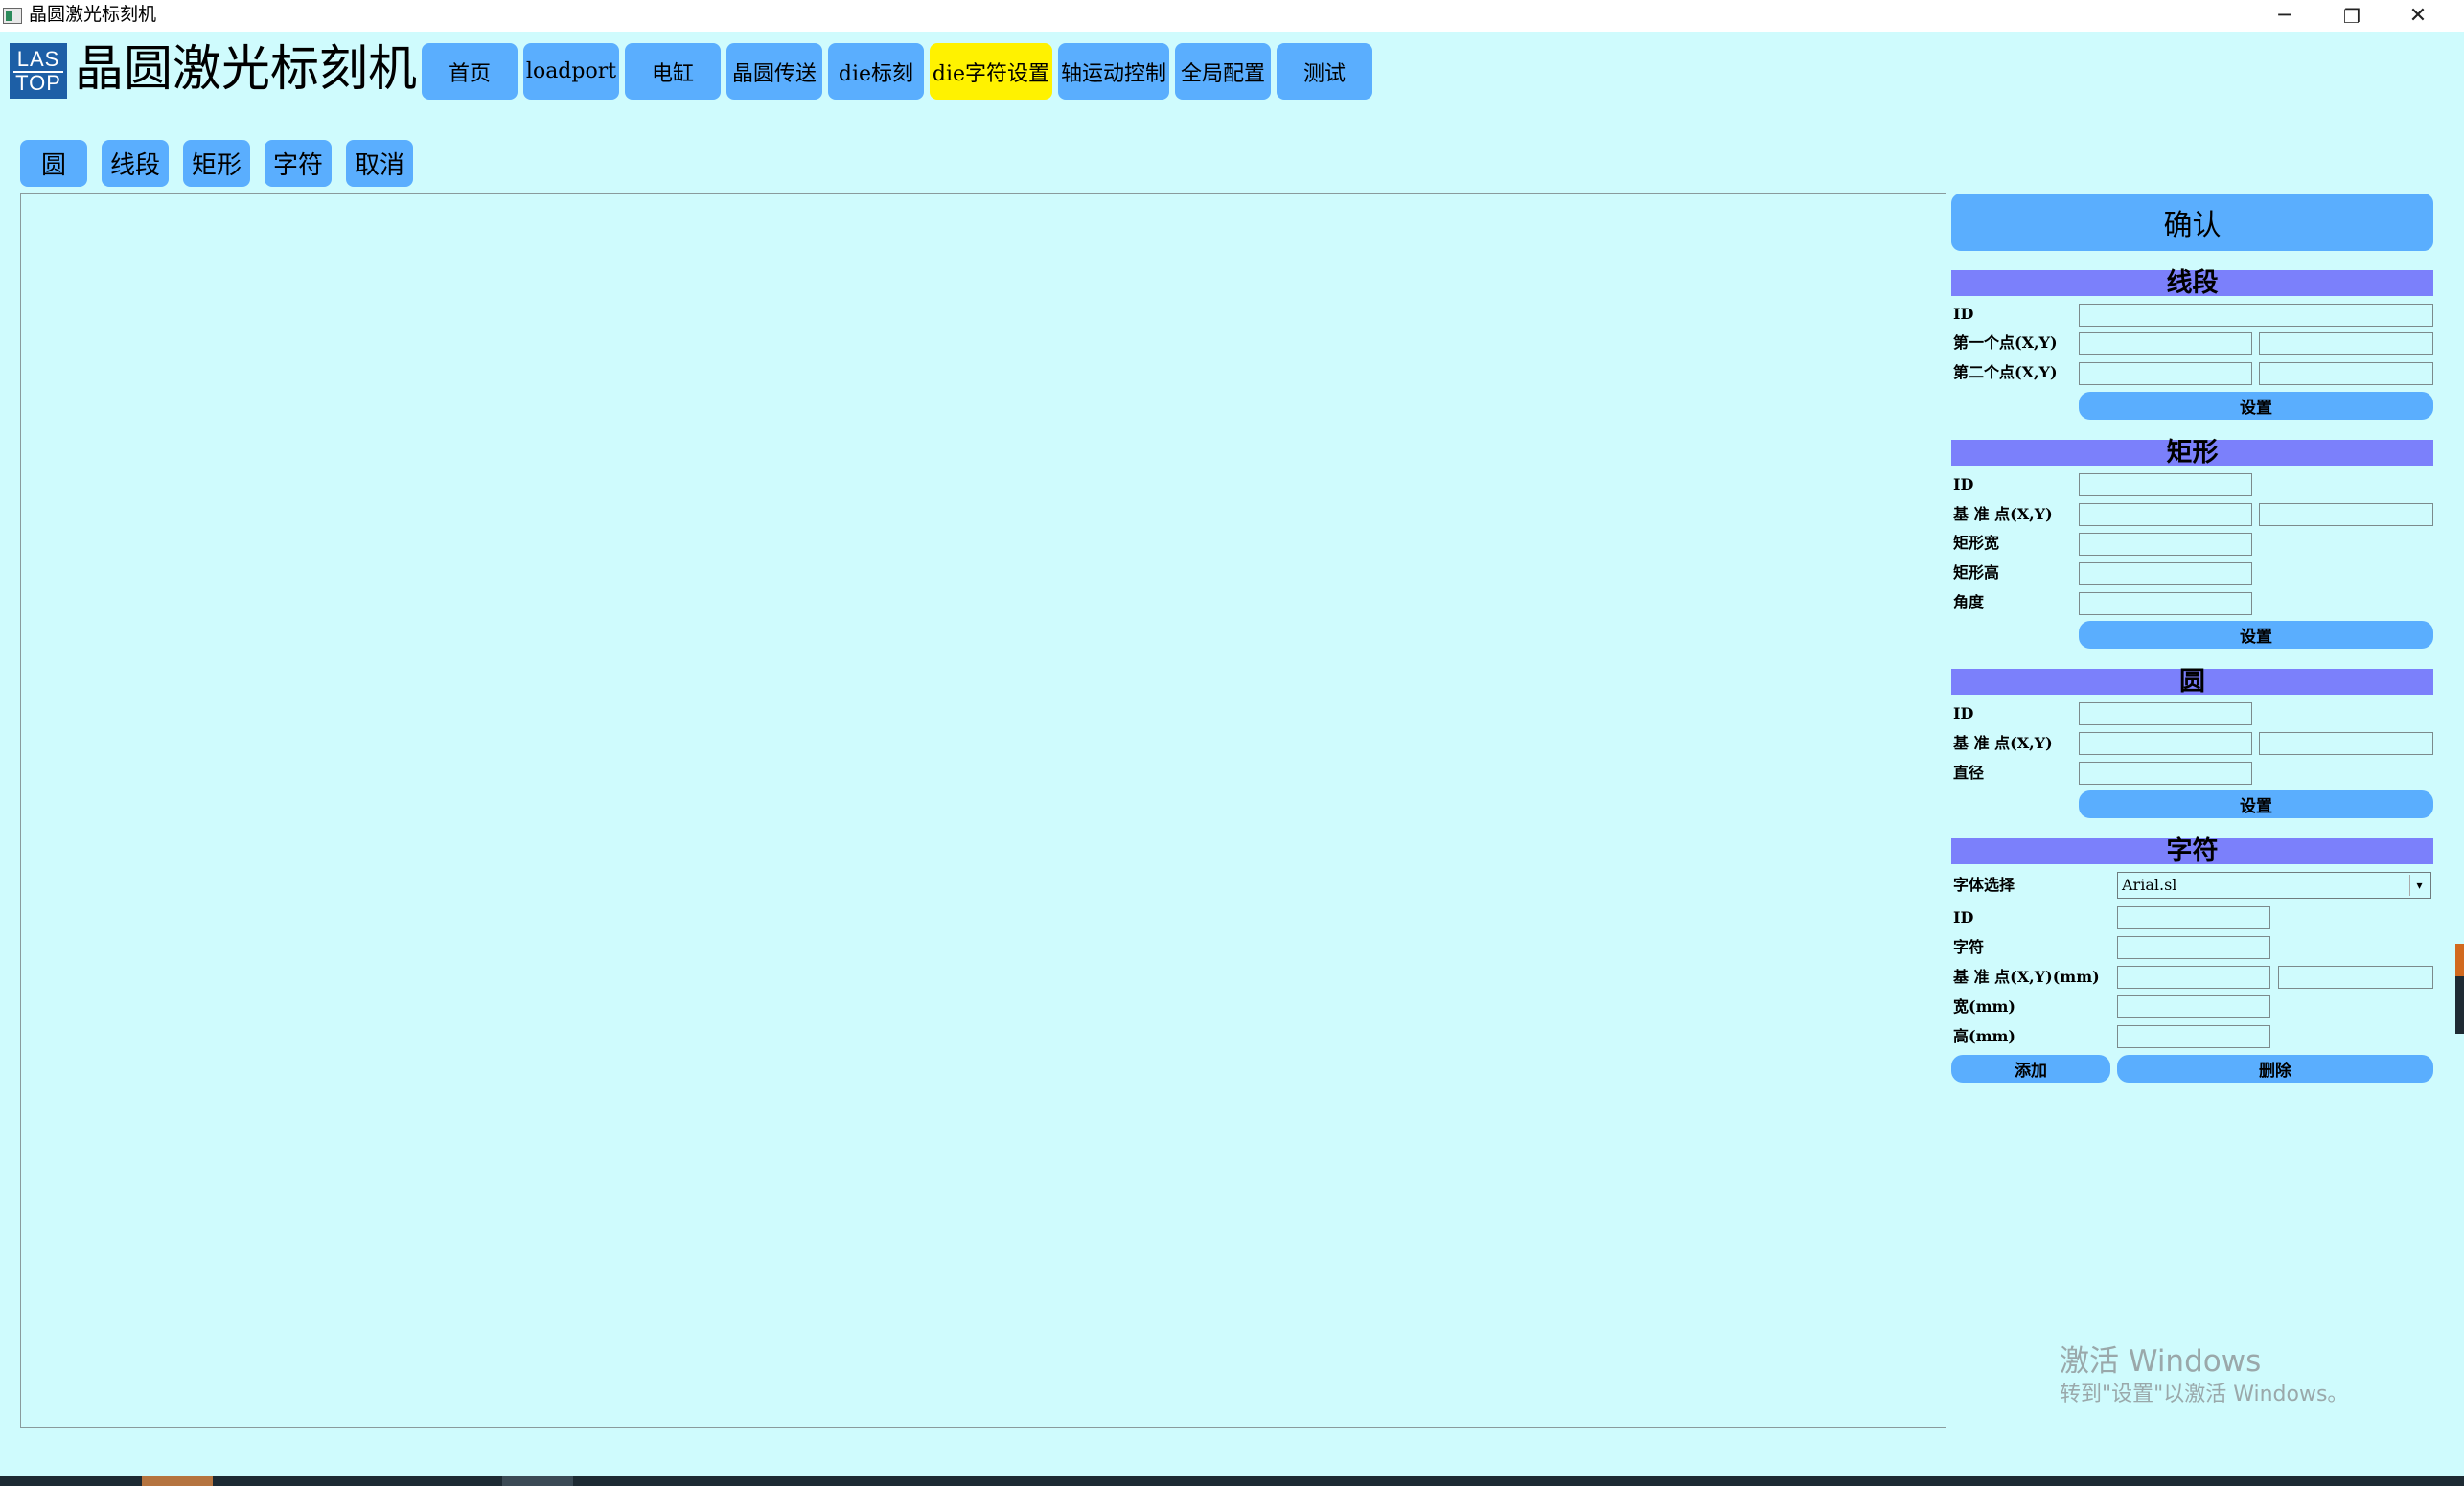 This screenshot has width=2464, height=1486. Describe the element at coordinates (2193, 917) in the screenshot. I see `char-id-input` at that location.